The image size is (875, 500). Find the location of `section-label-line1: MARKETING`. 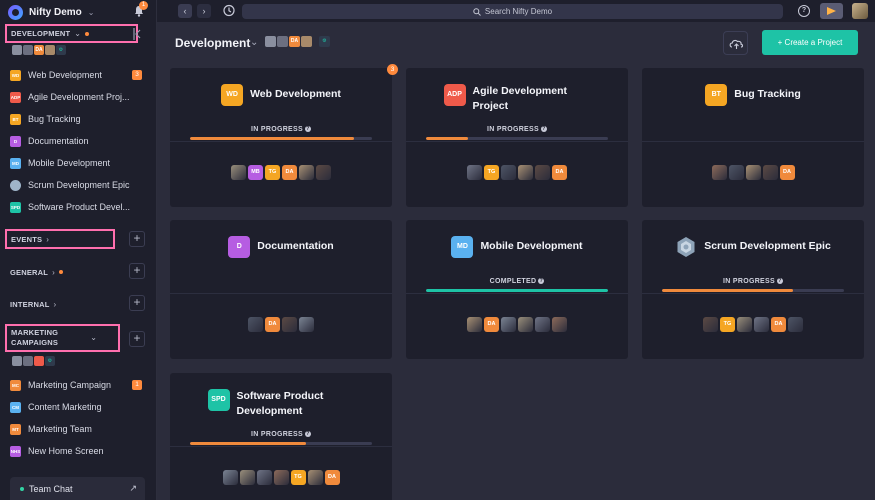

section-label-line1: MARKETING is located at coordinates (35, 332).